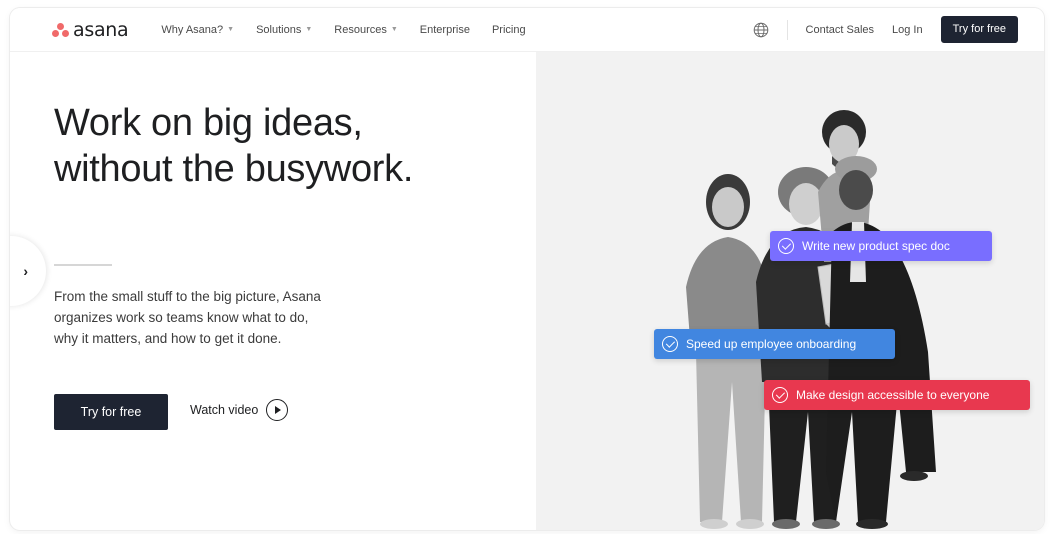  Describe the element at coordinates (192, 29) in the screenshot. I see `nav-link-label: Why Asana?` at that location.